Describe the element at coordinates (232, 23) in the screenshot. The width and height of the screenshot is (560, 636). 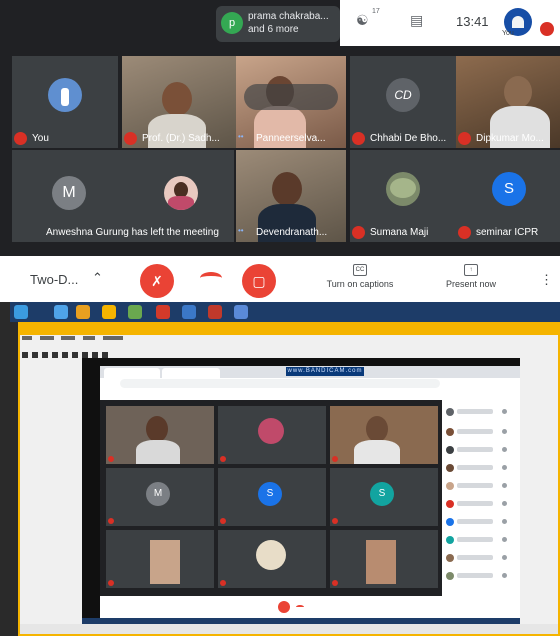
I see `presenter-avatar: p` at that location.